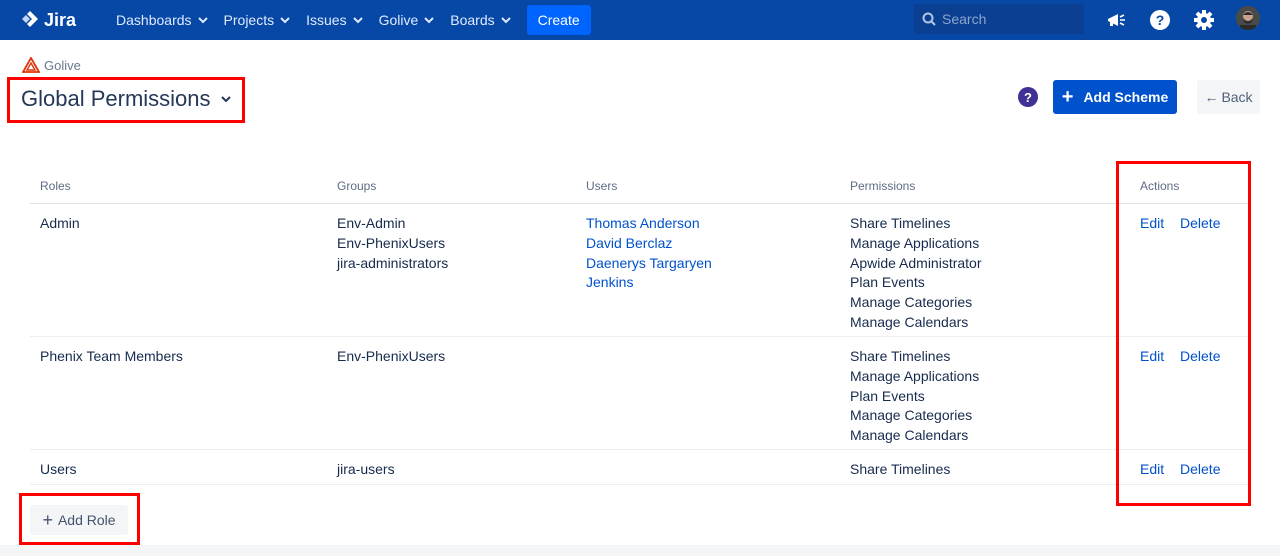 The width and height of the screenshot is (1280, 556). What do you see at coordinates (357, 186) in the screenshot?
I see `column-header-groups: Groups` at bounding box center [357, 186].